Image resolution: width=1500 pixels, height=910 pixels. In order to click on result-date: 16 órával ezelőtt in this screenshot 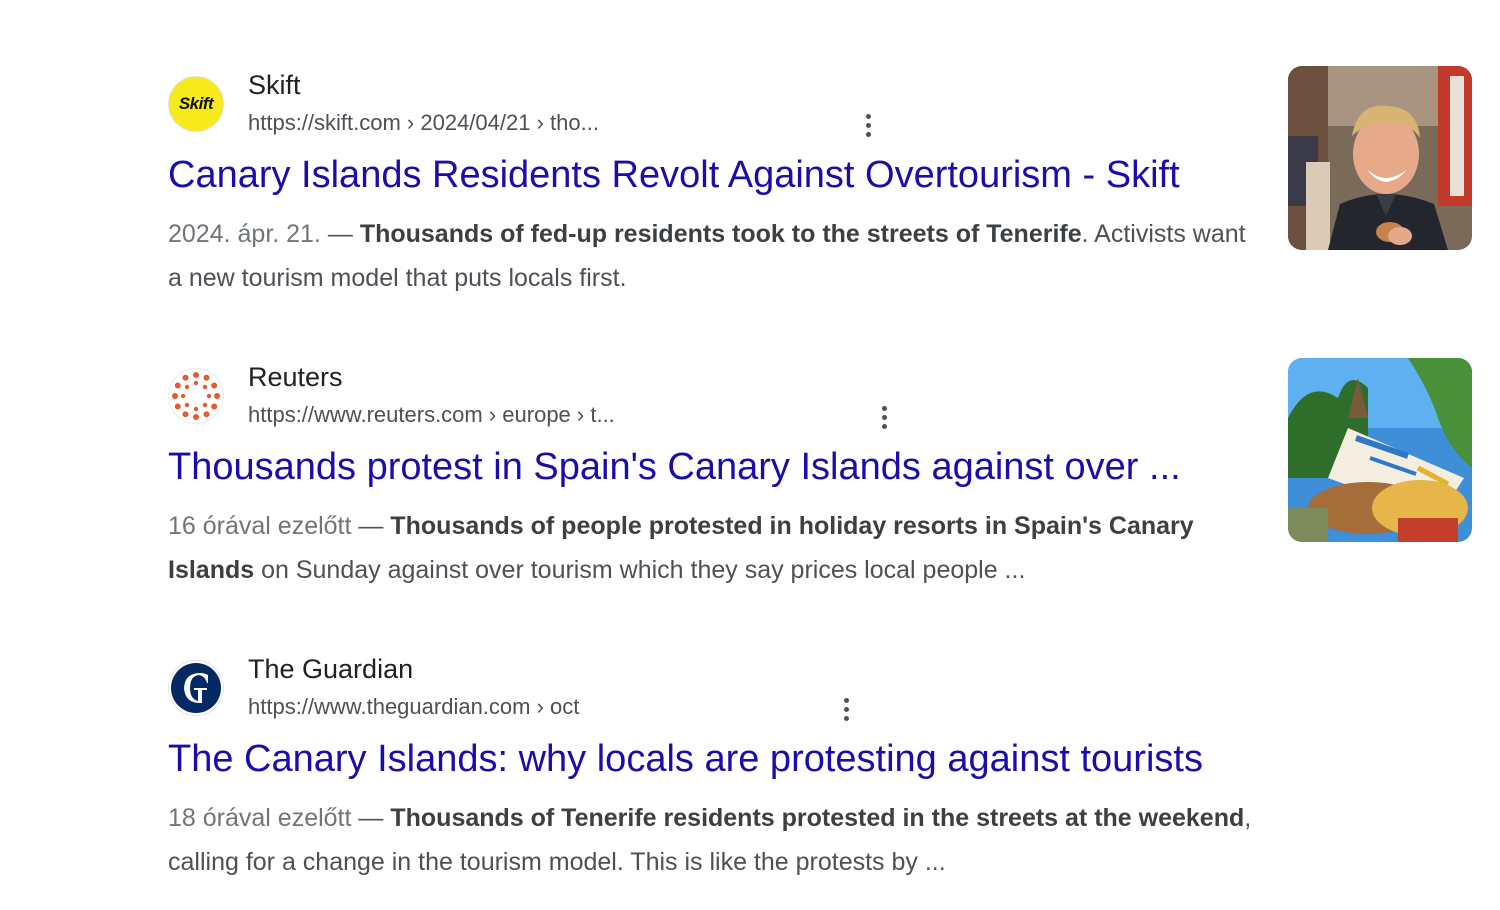, I will do `click(260, 526)`.